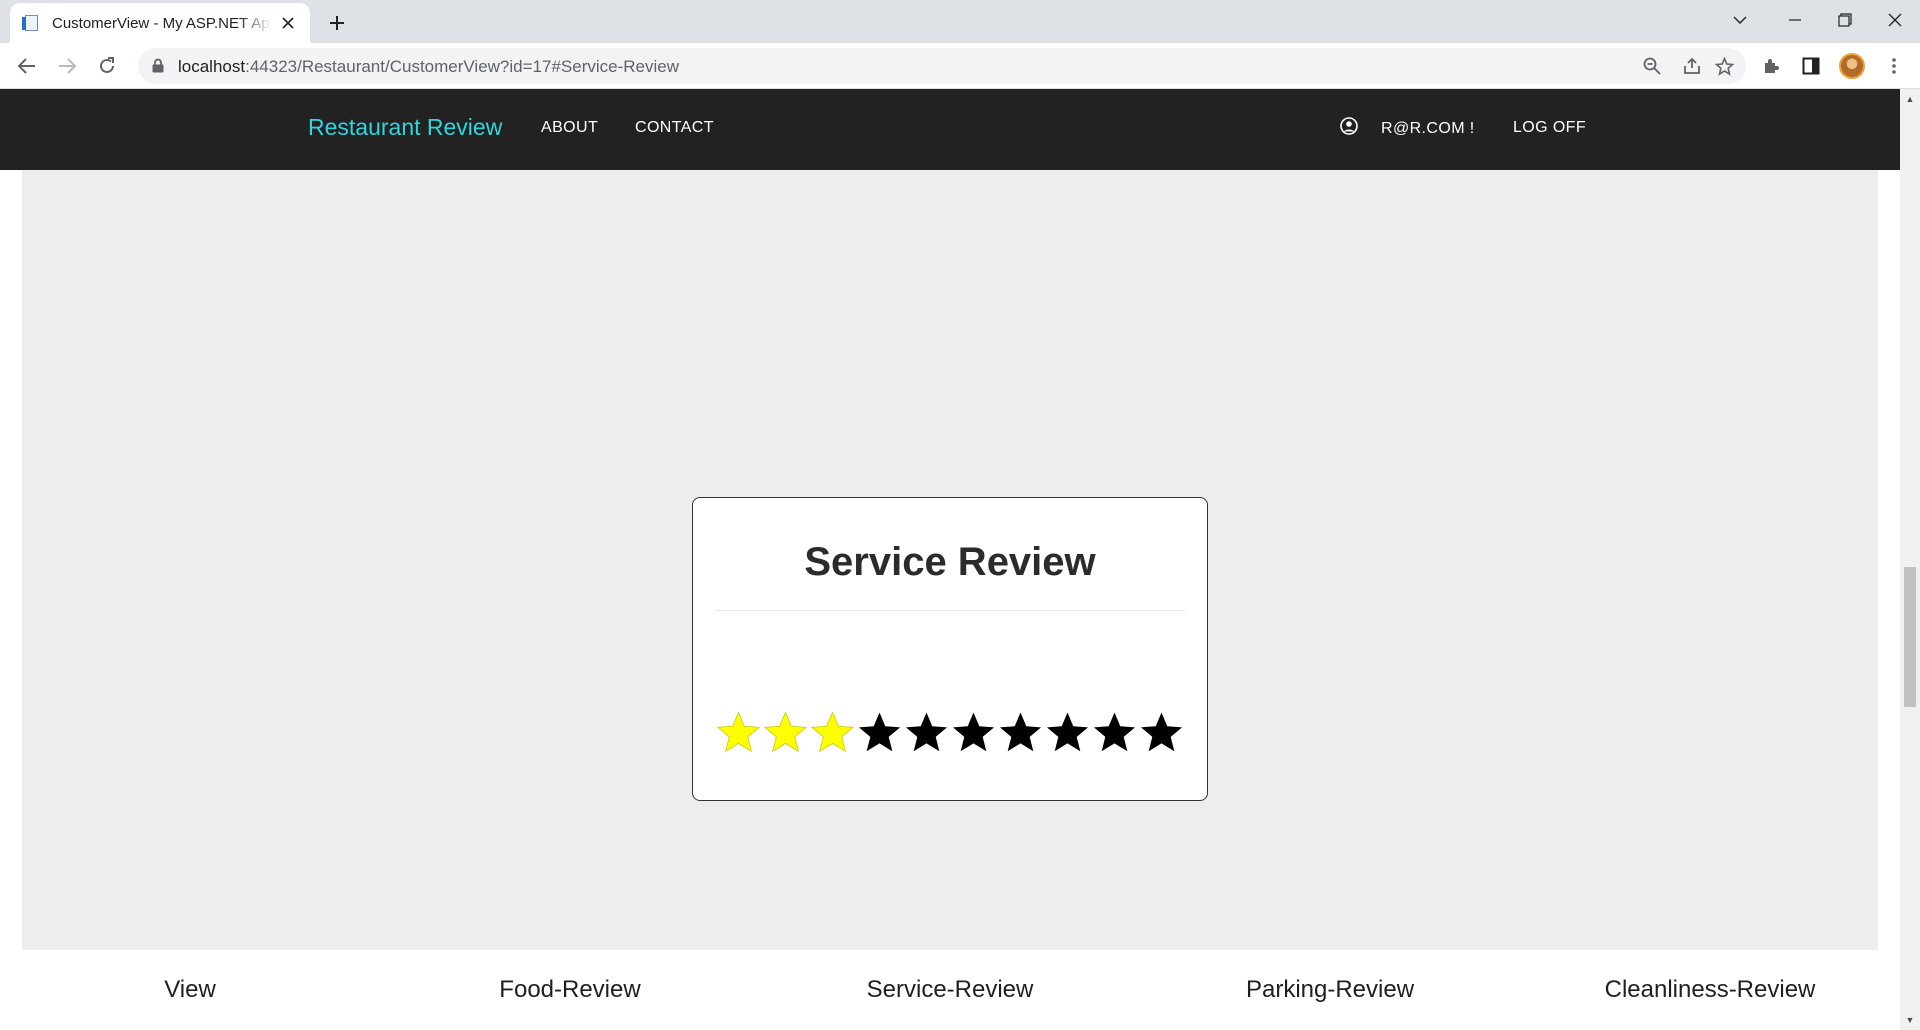 This screenshot has height=1030, width=1920. I want to click on brand-link: Restaurant Review, so click(405, 127).